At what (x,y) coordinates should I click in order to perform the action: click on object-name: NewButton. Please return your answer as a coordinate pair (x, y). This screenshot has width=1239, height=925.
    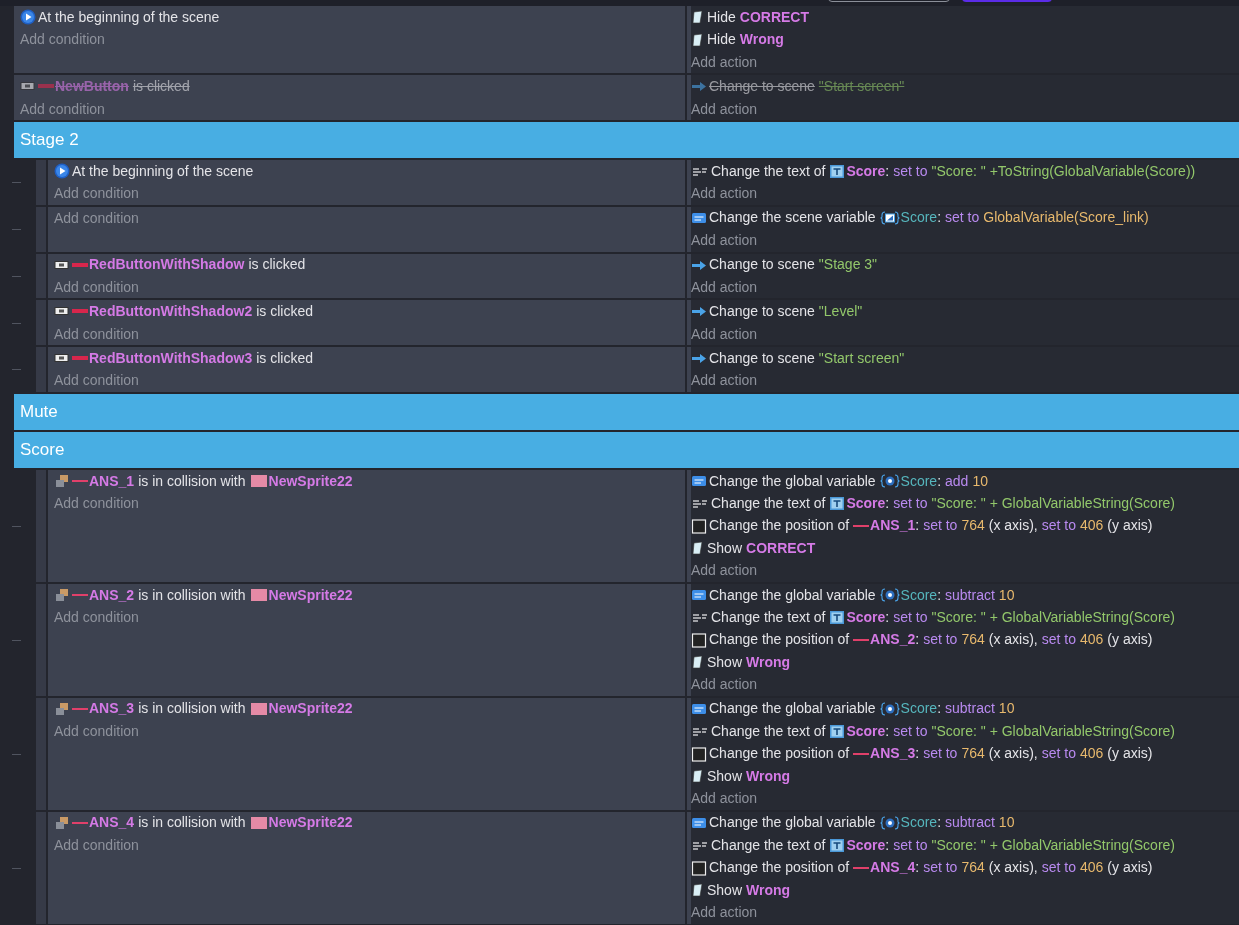
    Looking at the image, I should click on (92, 86).